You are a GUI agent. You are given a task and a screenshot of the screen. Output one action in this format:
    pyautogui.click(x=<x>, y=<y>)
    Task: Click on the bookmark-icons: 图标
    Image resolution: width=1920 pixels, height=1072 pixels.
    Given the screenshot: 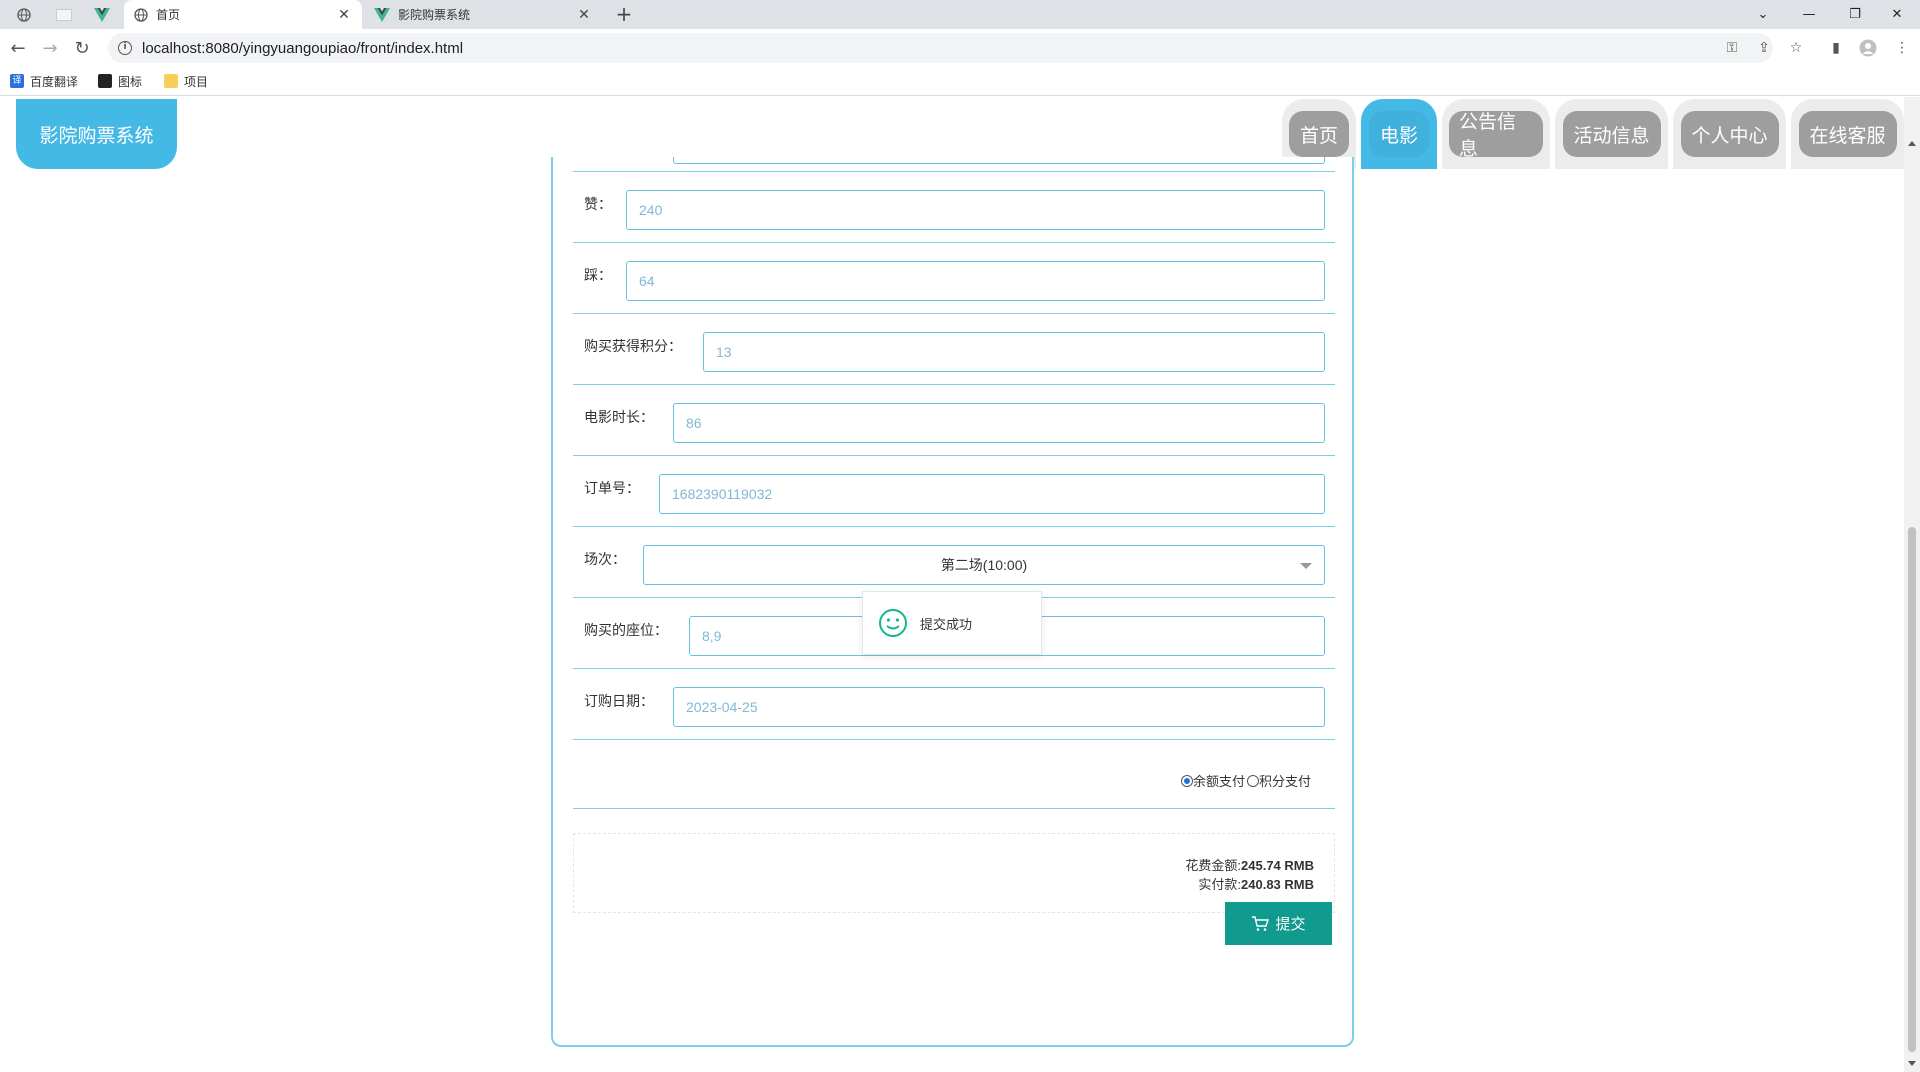 What is the action you would take?
    pyautogui.click(x=120, y=81)
    